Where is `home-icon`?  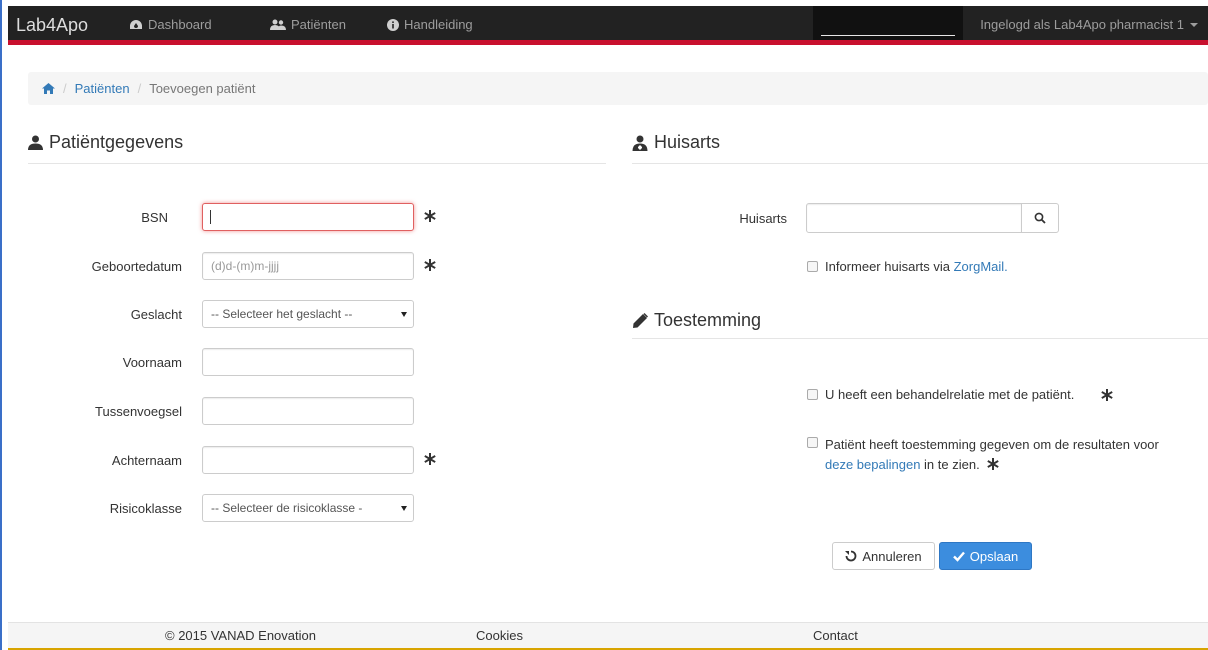 home-icon is located at coordinates (48, 88).